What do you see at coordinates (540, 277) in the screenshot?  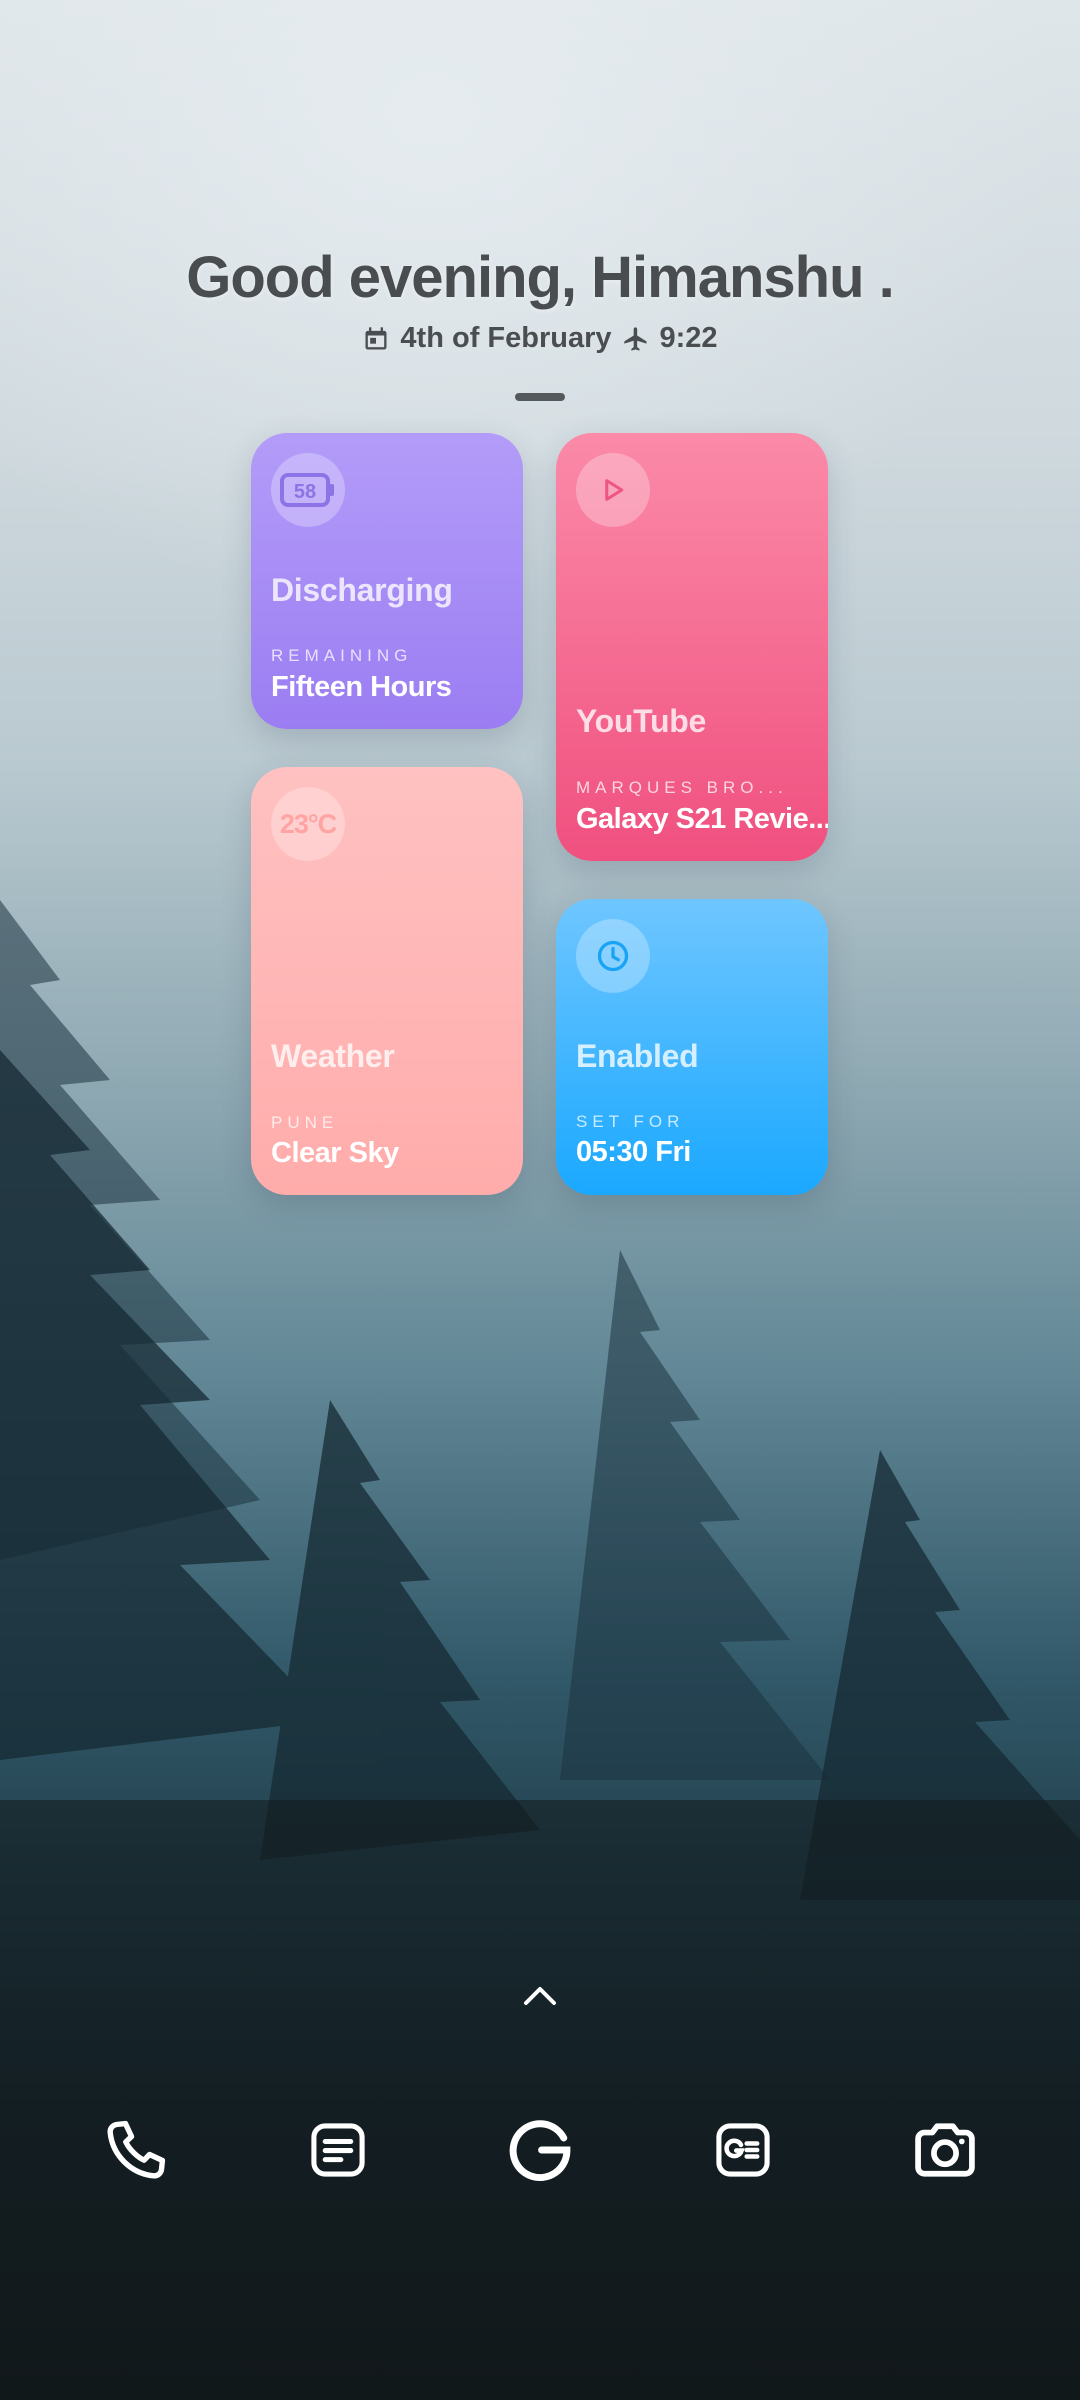 I see `greeting-text: Good evening, Himanshu .` at bounding box center [540, 277].